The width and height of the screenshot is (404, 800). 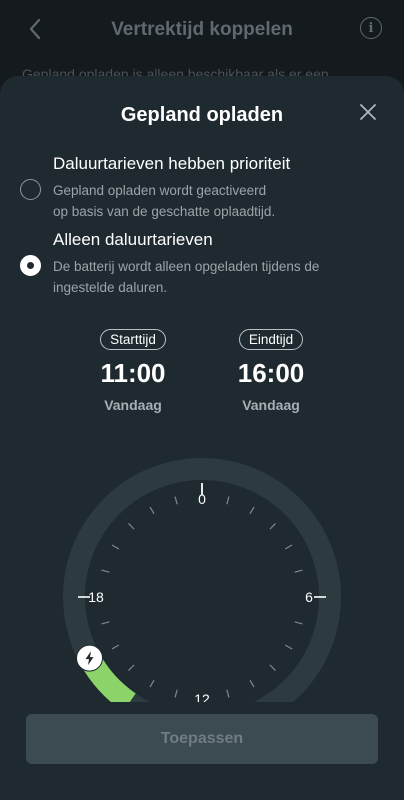 I want to click on apply-bar: Toepassen, so click(x=202, y=751).